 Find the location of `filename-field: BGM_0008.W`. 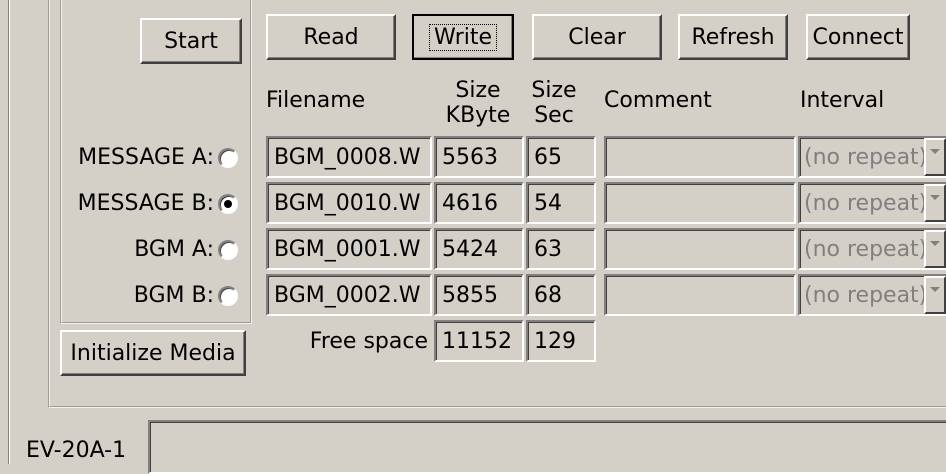

filename-field: BGM_0008.W is located at coordinates (349, 157).